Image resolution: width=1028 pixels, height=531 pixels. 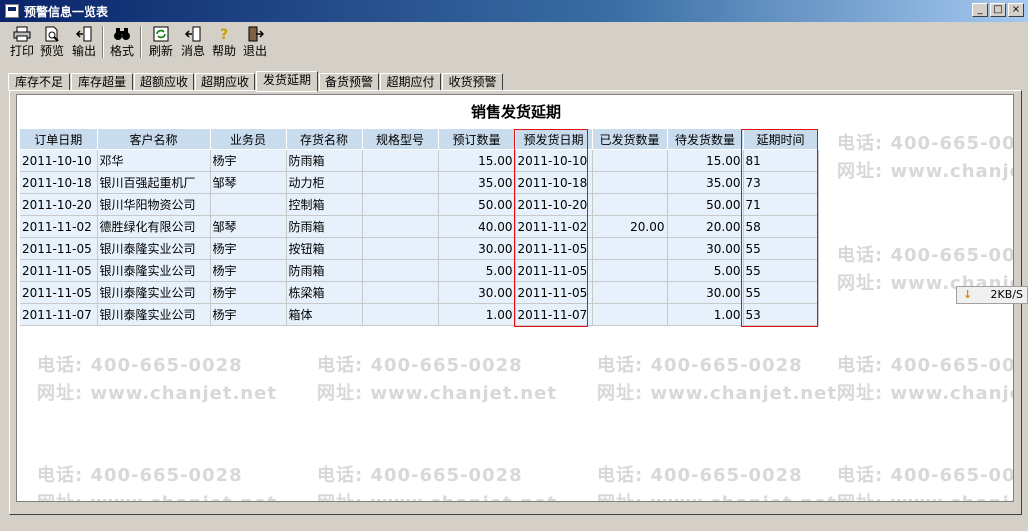 What do you see at coordinates (22, 34) in the screenshot?
I see `printer-icon` at bounding box center [22, 34].